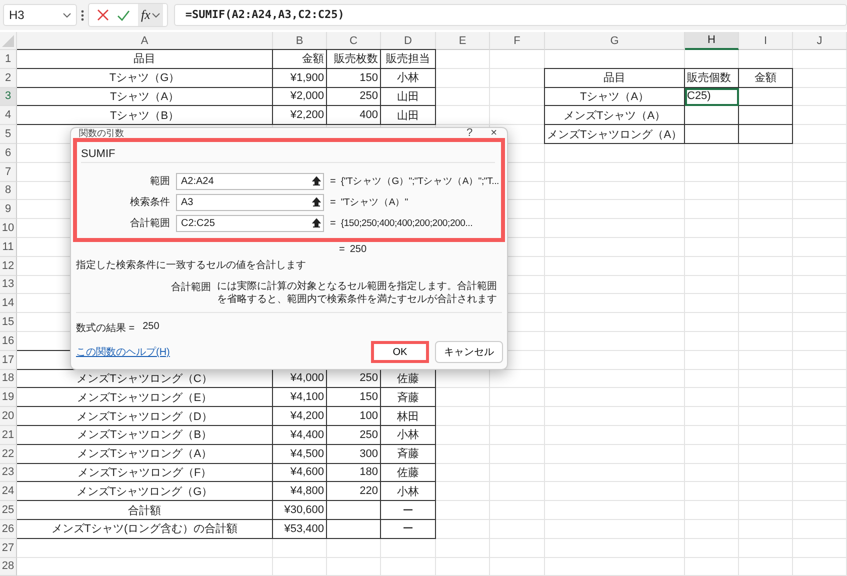 This screenshot has height=576, width=847. What do you see at coordinates (300, 435) in the screenshot?
I see `table-cell: ¥4,400` at bounding box center [300, 435].